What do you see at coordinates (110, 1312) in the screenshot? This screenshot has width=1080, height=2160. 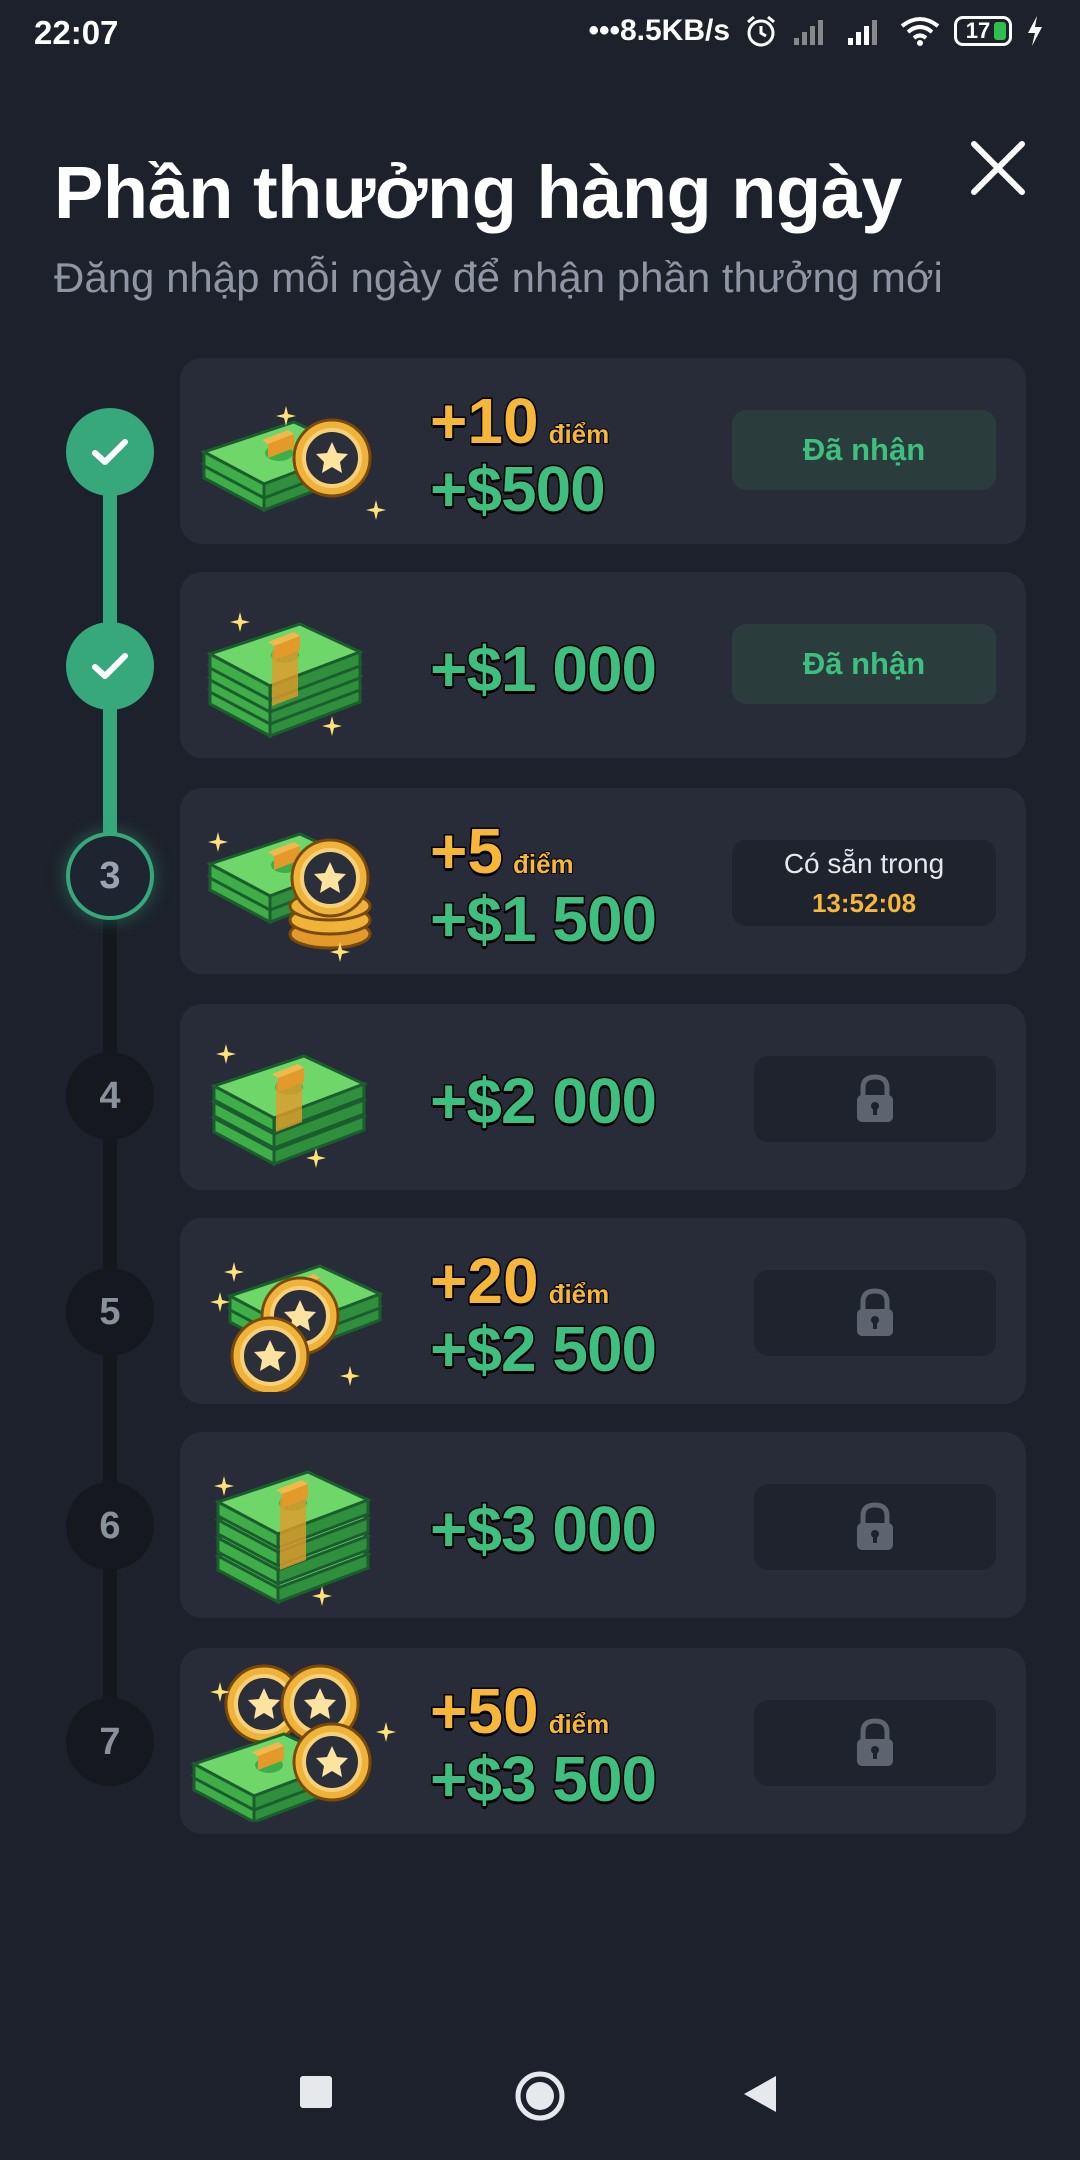 I see `day-5-marker: 5` at bounding box center [110, 1312].